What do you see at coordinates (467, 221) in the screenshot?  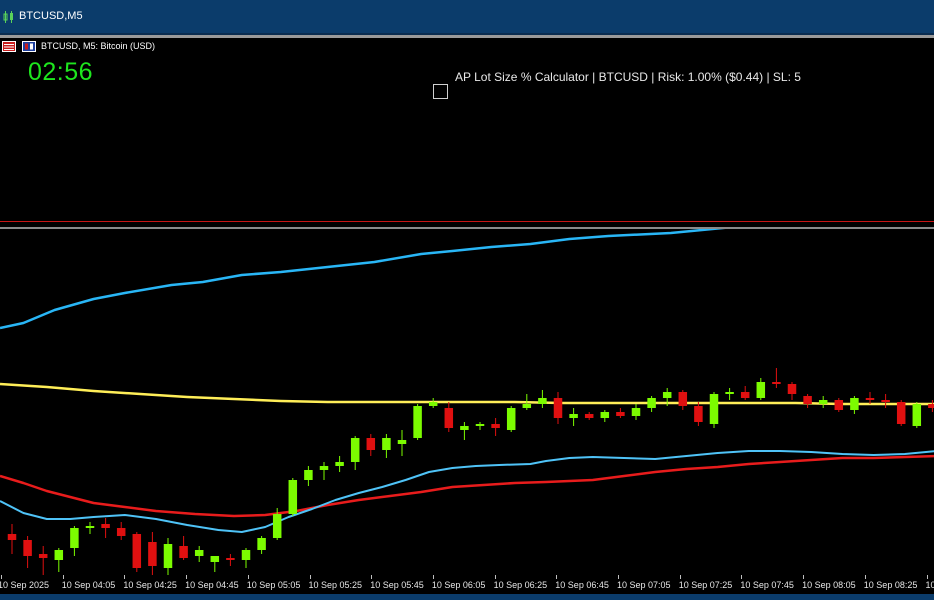 I see `indicator-window-separator-red` at bounding box center [467, 221].